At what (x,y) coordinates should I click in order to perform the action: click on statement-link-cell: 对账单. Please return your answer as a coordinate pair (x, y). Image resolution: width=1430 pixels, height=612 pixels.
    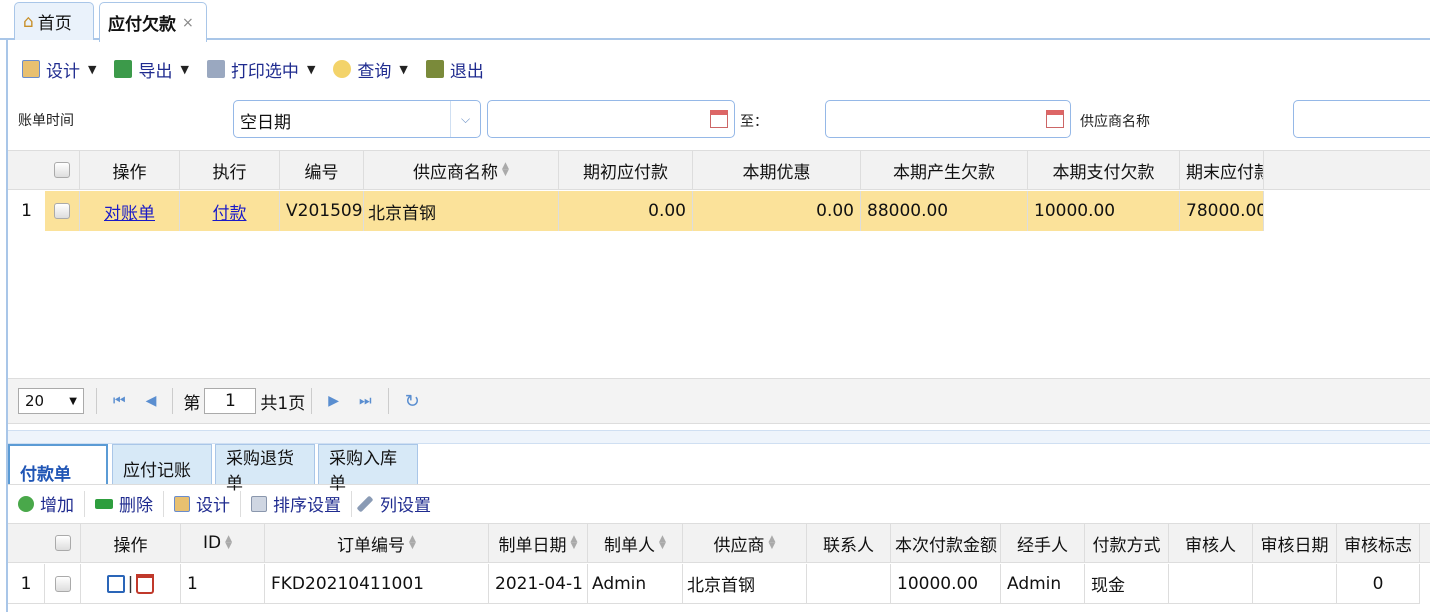
    Looking at the image, I should click on (130, 211).